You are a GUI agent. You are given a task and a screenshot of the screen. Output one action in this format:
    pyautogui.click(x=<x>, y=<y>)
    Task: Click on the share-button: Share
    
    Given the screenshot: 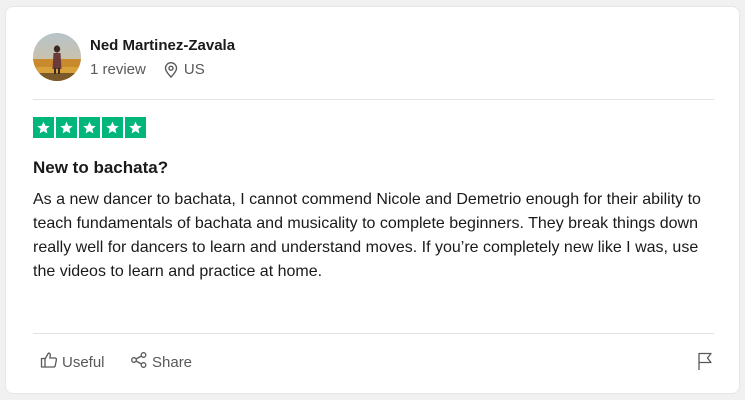 What is the action you would take?
    pyautogui.click(x=161, y=362)
    